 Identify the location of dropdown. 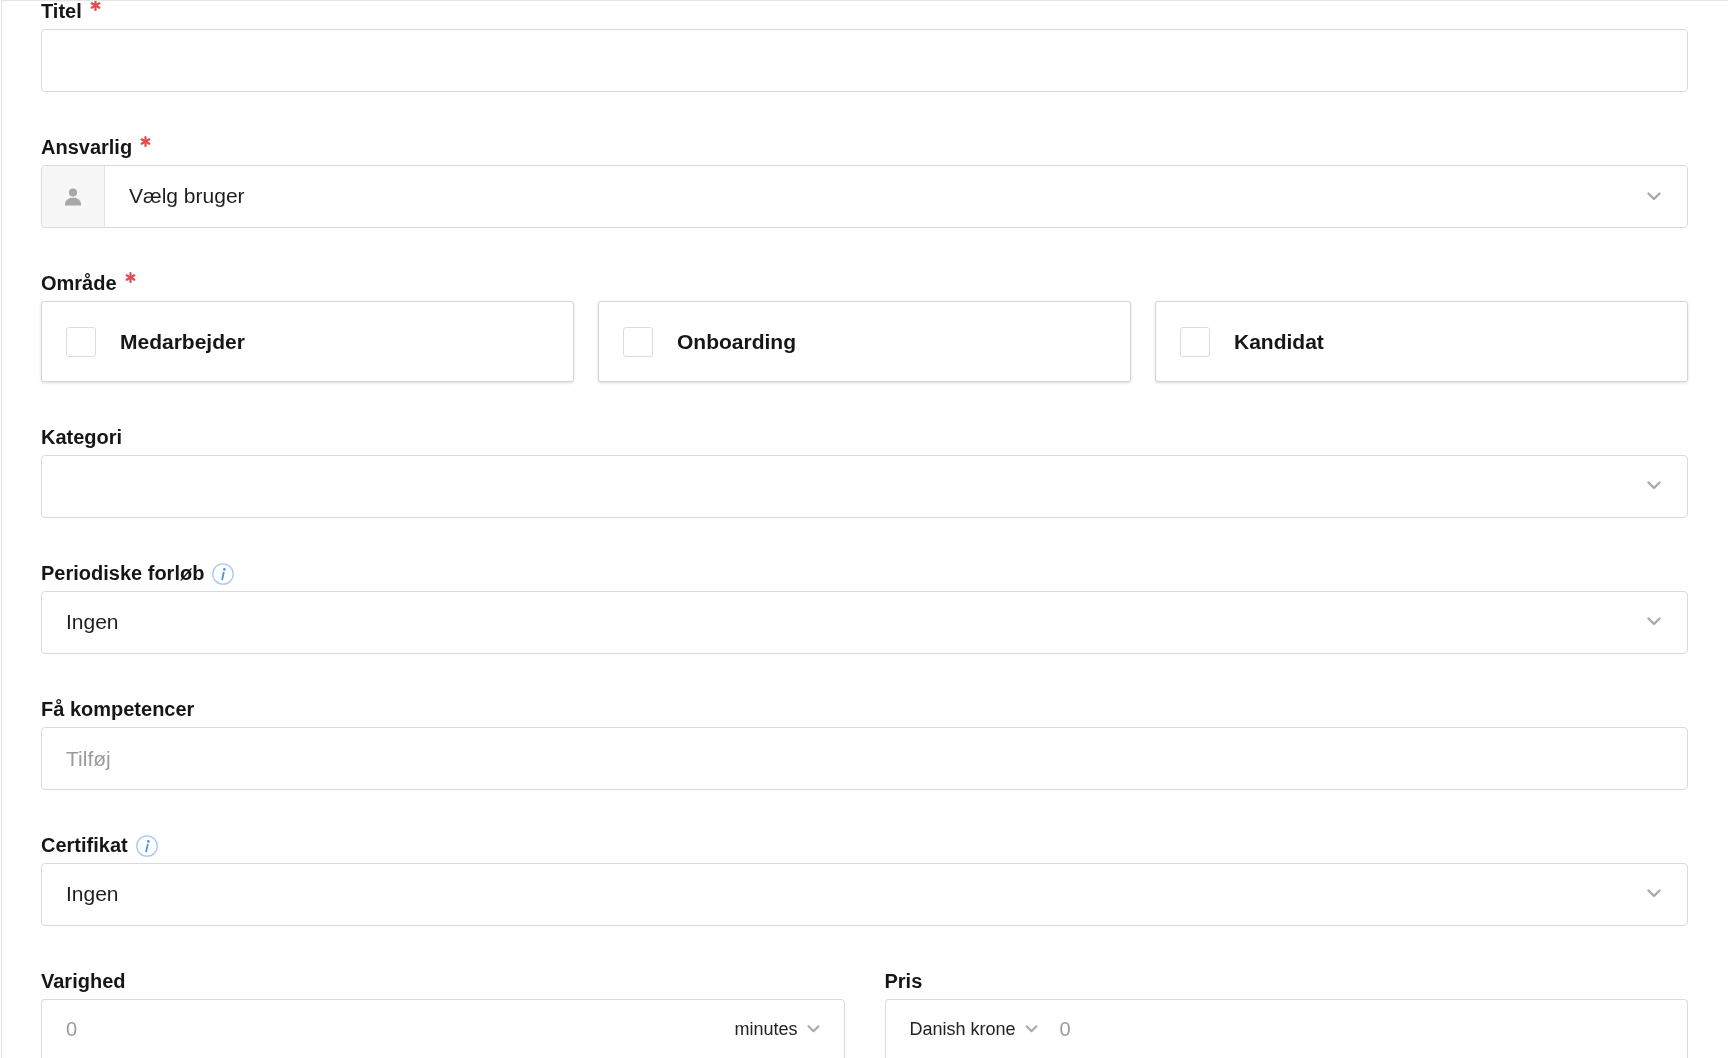
(864, 486).